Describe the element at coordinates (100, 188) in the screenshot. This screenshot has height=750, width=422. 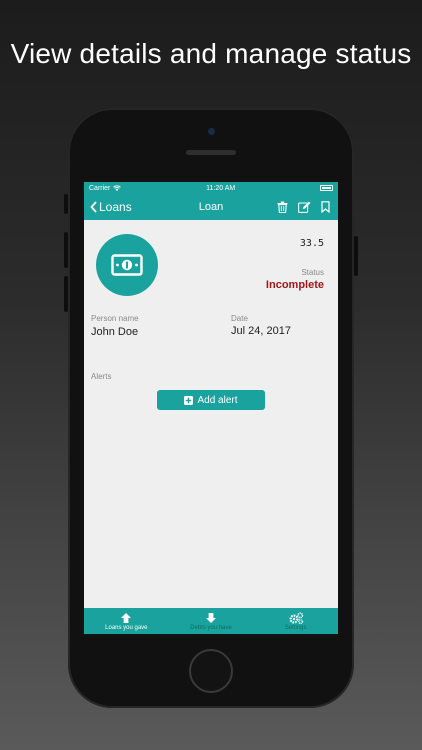
I see `carrier-label: Carrier` at that location.